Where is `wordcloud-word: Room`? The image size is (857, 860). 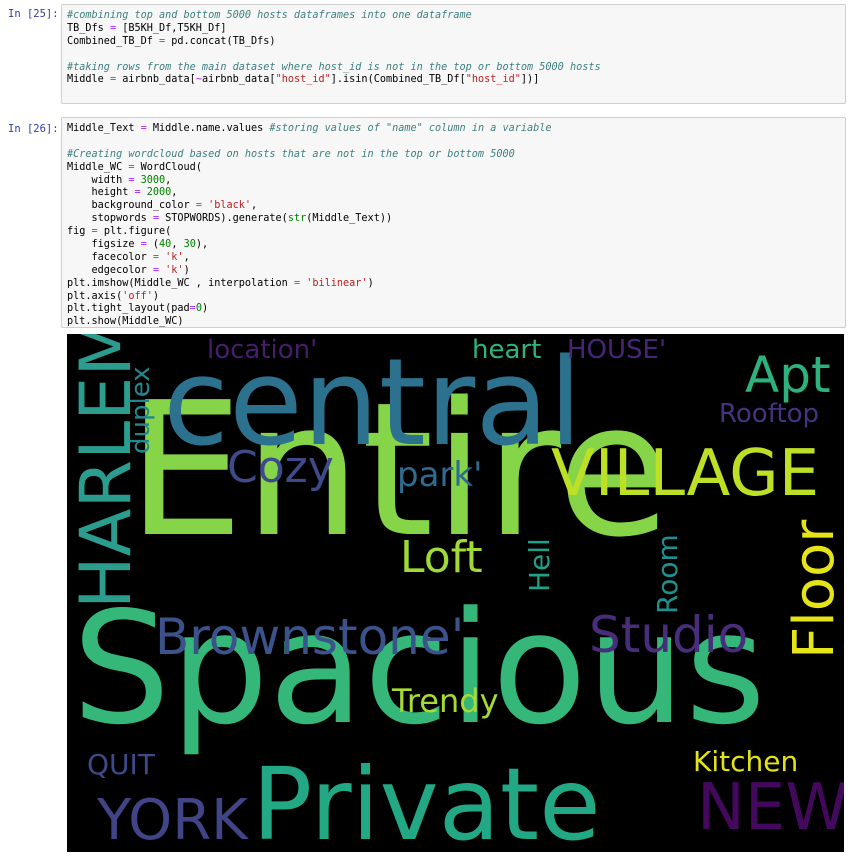 wordcloud-word: Room is located at coordinates (667, 574).